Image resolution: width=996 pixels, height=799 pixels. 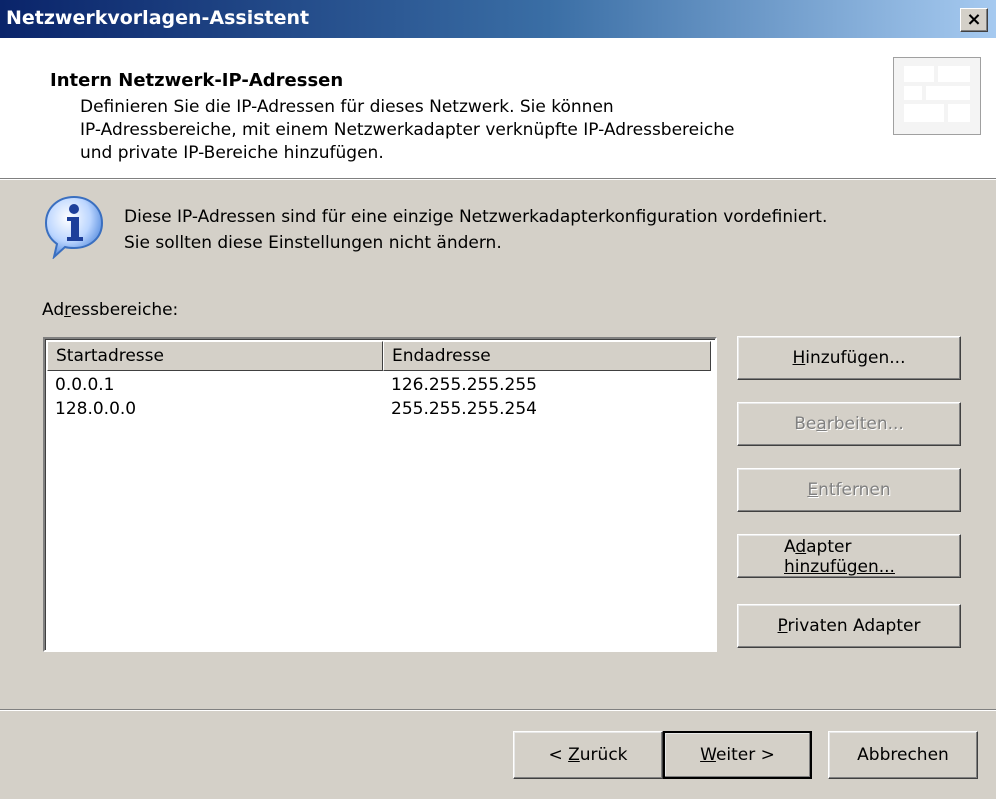 I want to click on close-button: ×, so click(x=974, y=20).